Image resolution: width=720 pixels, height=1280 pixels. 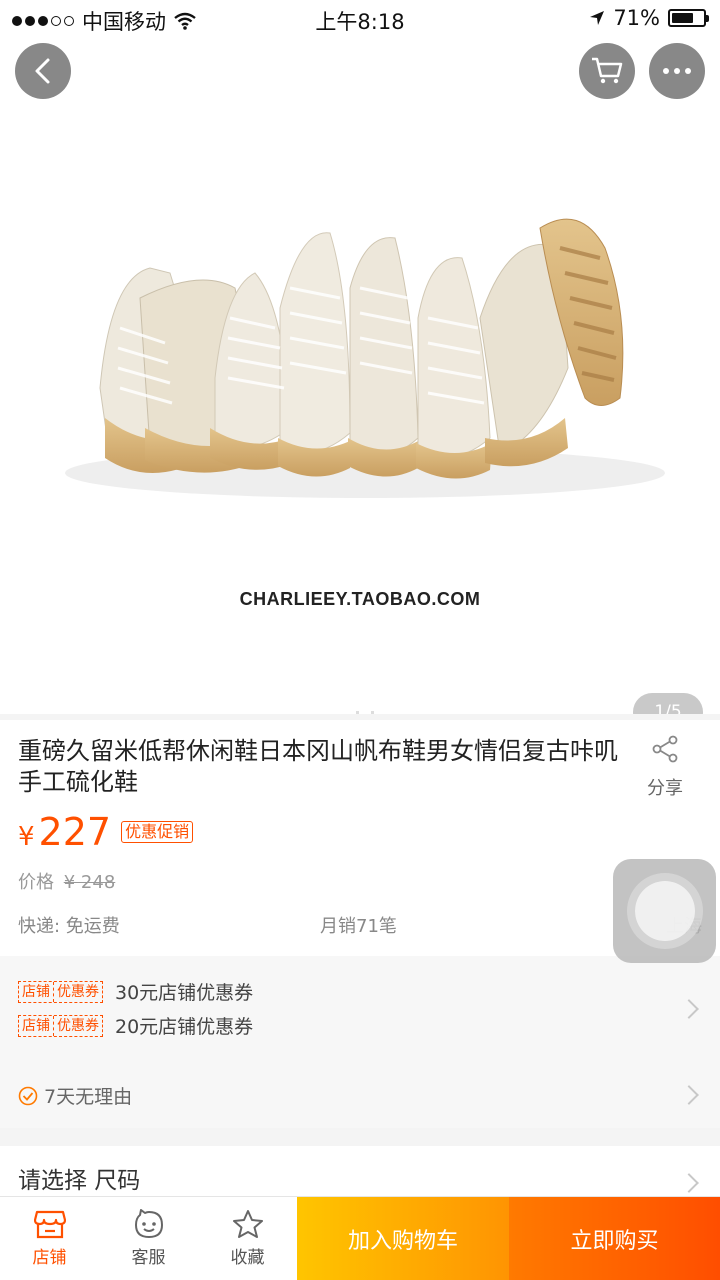 I want to click on assistive-touch-button, so click(x=664, y=911).